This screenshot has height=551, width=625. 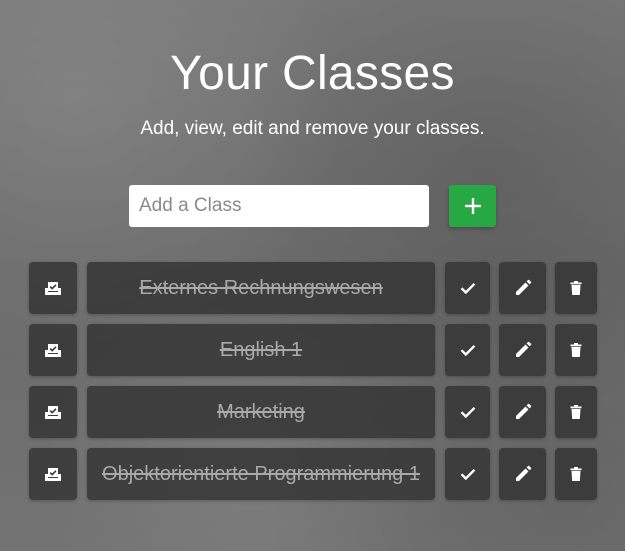 I want to click on page-title: Your Classes, so click(x=312, y=73).